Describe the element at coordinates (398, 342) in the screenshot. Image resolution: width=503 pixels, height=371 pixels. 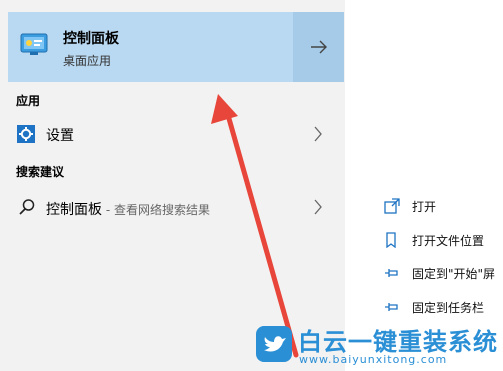
I see `watermark-title: 白云一键重装系统` at that location.